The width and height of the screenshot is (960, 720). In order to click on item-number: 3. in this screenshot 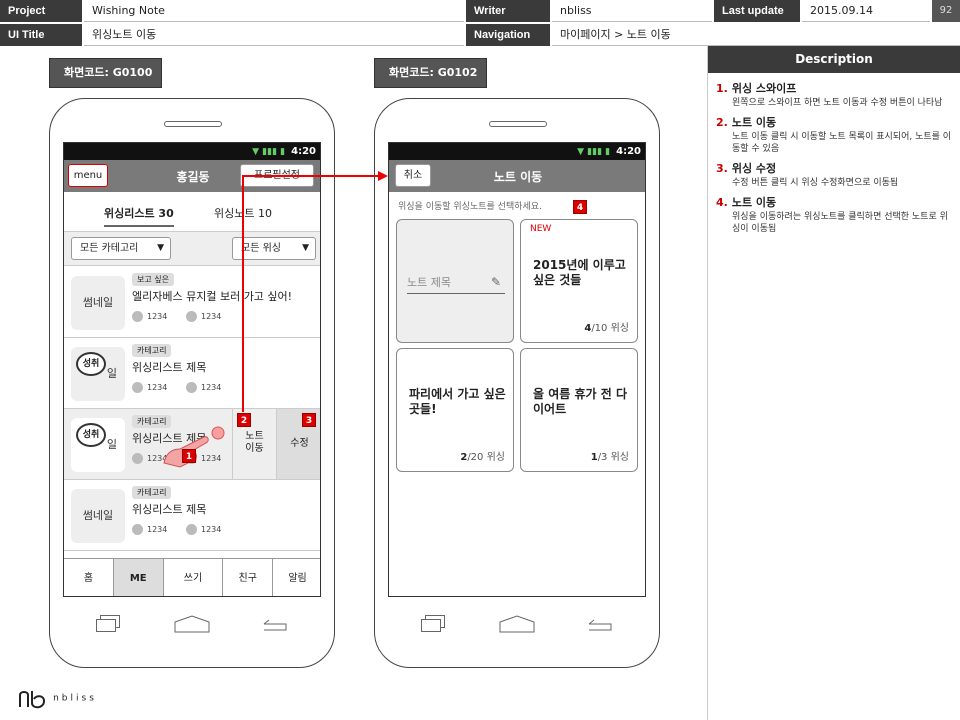, I will do `click(722, 168)`.